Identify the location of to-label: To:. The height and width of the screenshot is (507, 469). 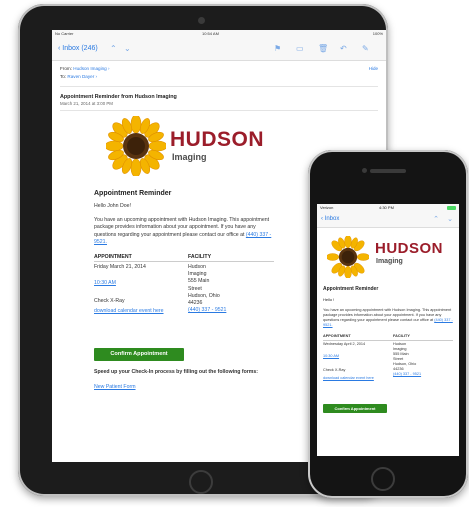
(63, 76).